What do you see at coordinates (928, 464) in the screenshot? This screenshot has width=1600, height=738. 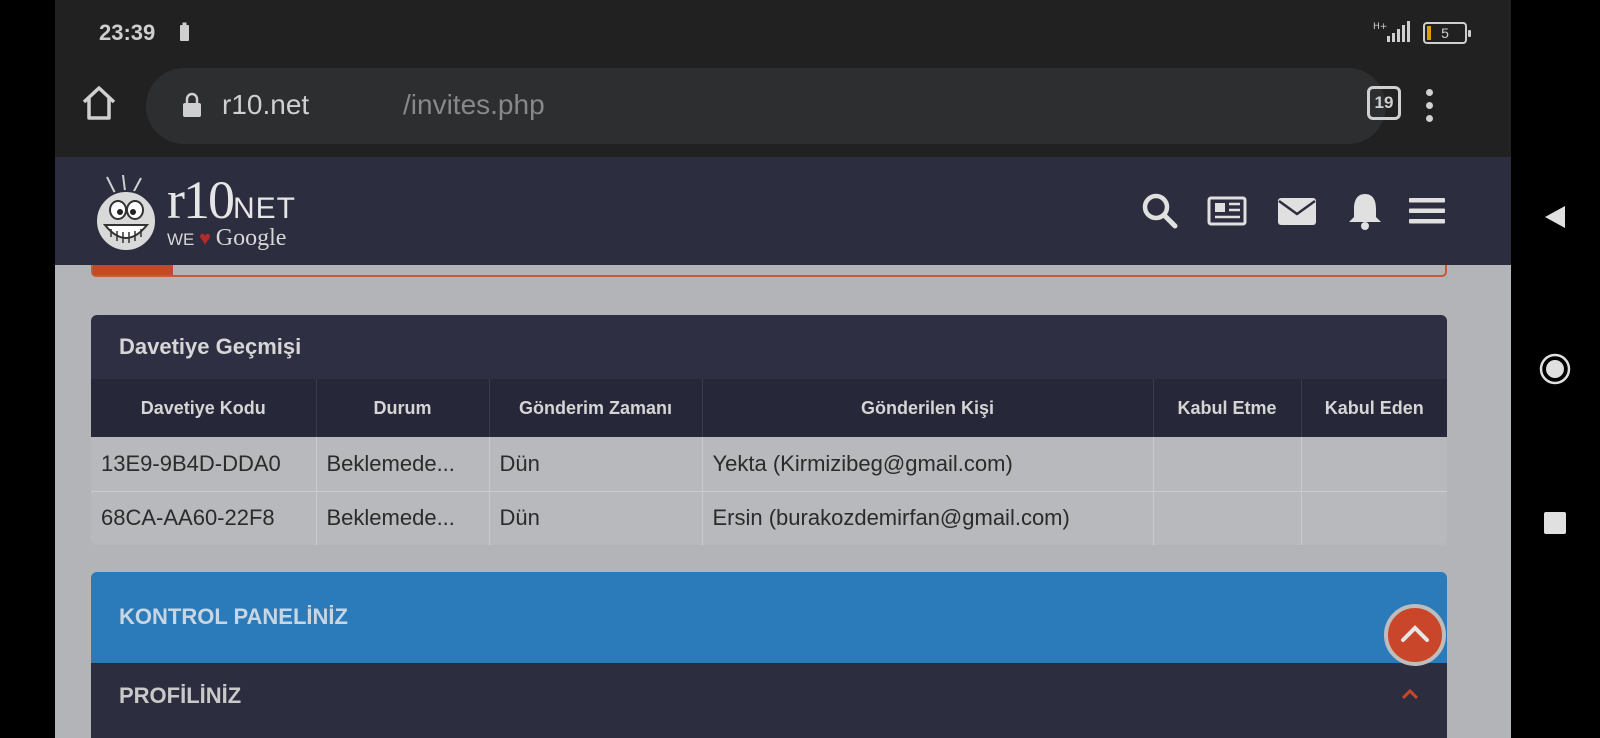 I see `invite-recipient: Yekta (Kirmizibeg@gmail.com)` at bounding box center [928, 464].